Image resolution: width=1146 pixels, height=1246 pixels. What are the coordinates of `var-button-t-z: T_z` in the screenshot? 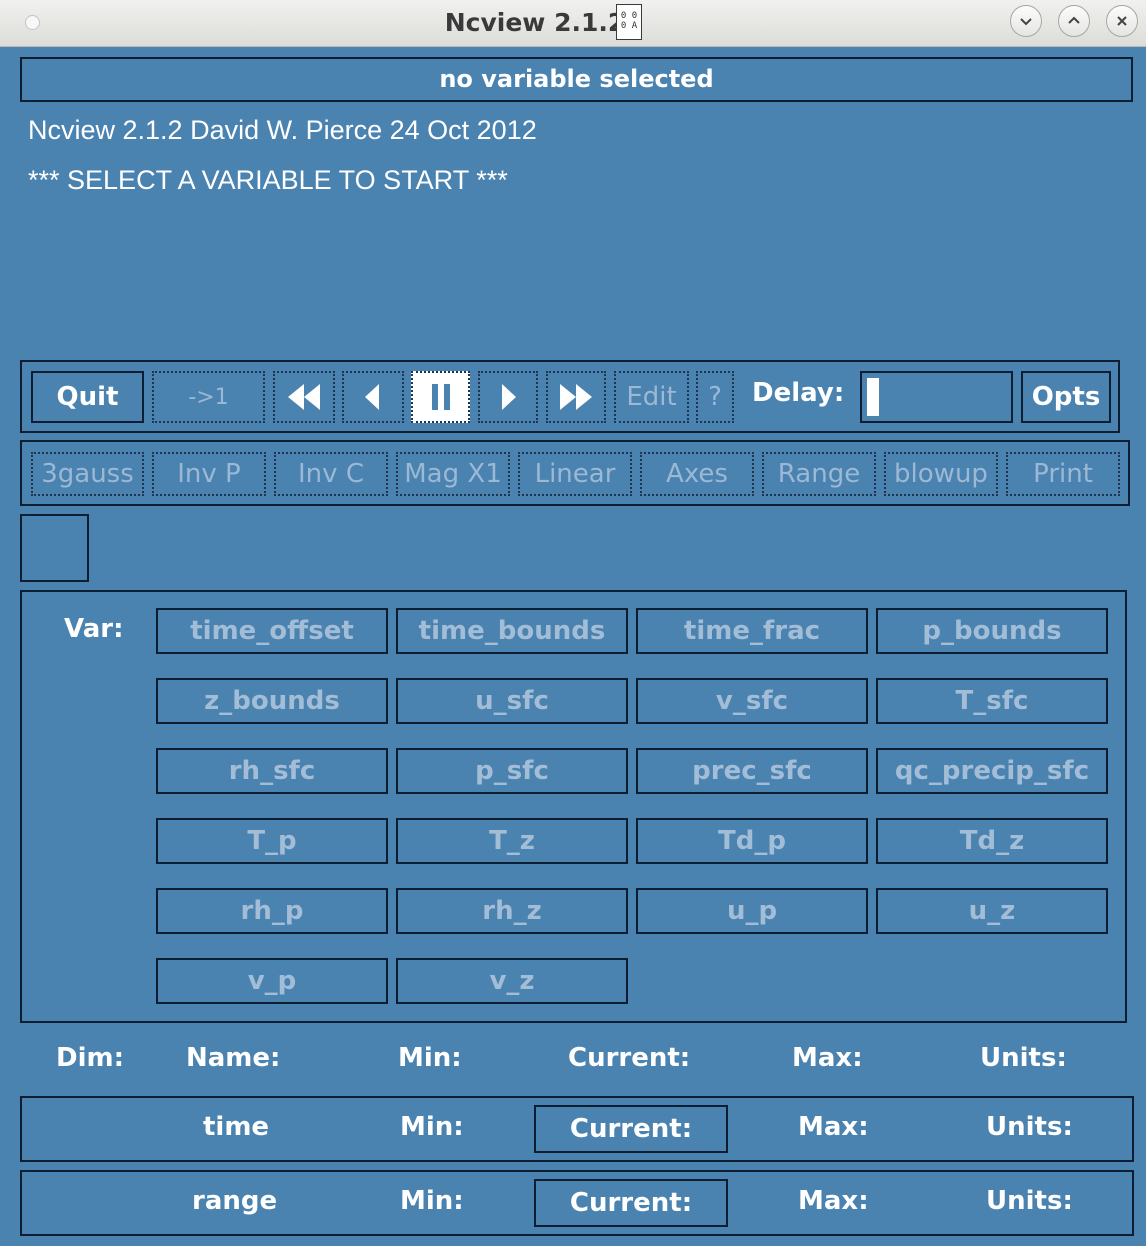 It's located at (512, 841).